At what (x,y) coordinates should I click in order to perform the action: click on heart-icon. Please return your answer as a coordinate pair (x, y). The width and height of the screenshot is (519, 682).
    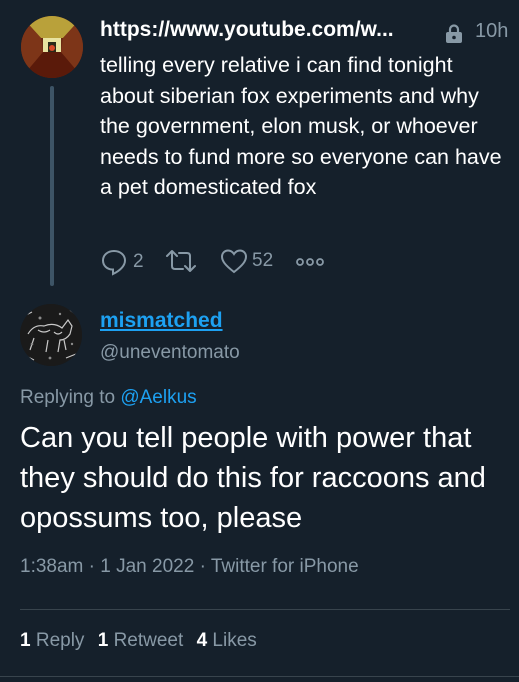
    Looking at the image, I should click on (234, 261).